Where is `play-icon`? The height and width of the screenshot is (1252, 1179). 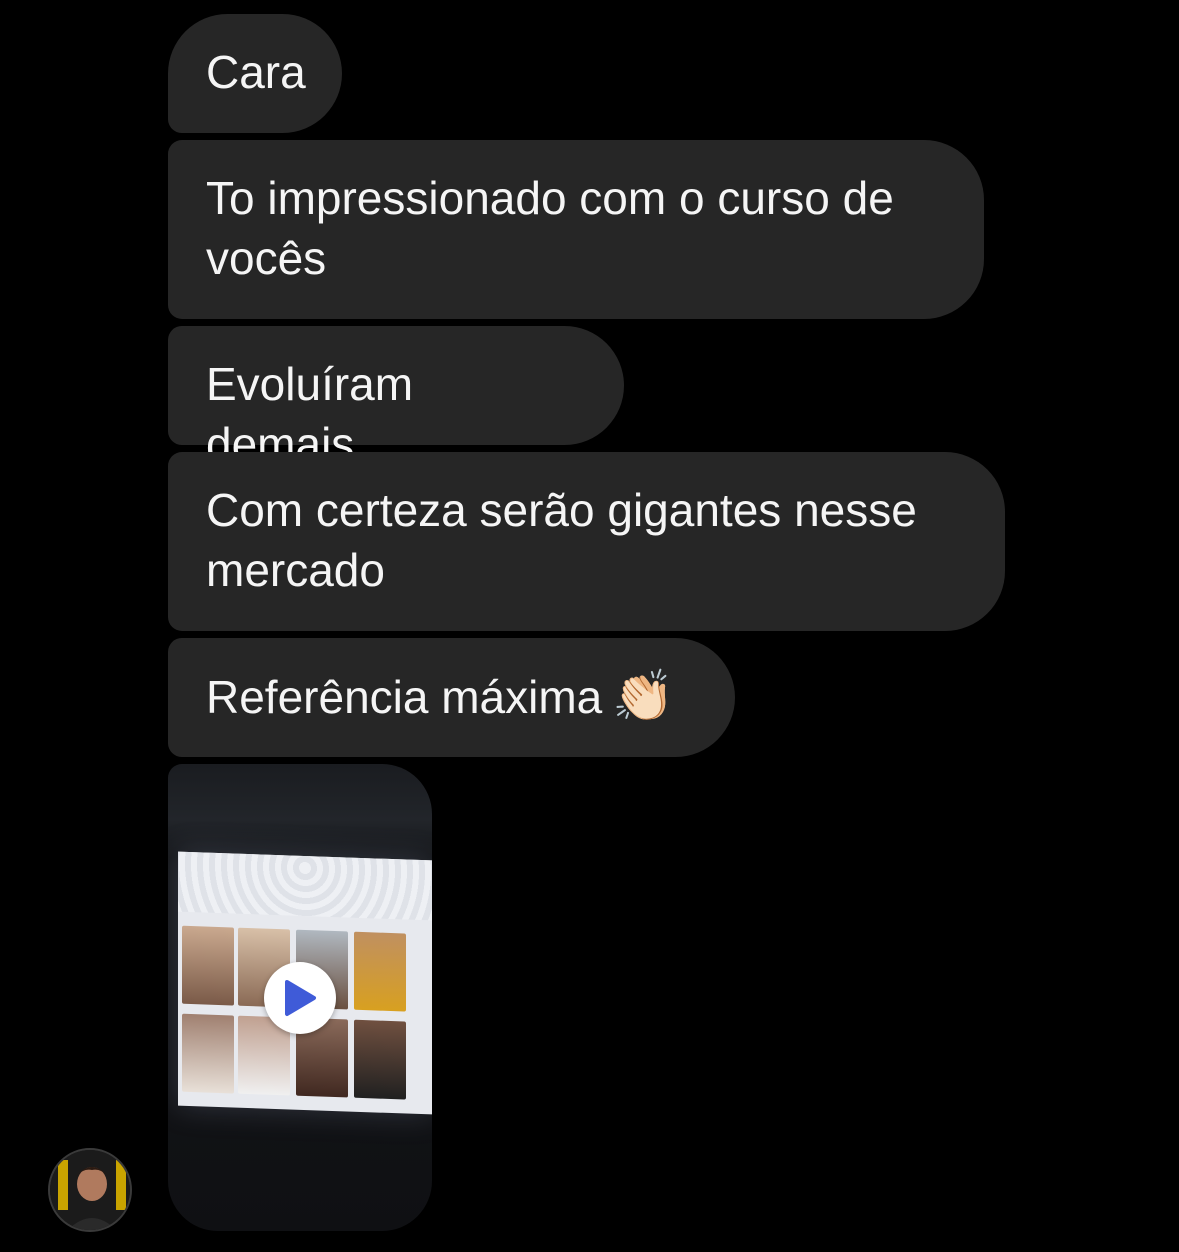
play-icon is located at coordinates (300, 998).